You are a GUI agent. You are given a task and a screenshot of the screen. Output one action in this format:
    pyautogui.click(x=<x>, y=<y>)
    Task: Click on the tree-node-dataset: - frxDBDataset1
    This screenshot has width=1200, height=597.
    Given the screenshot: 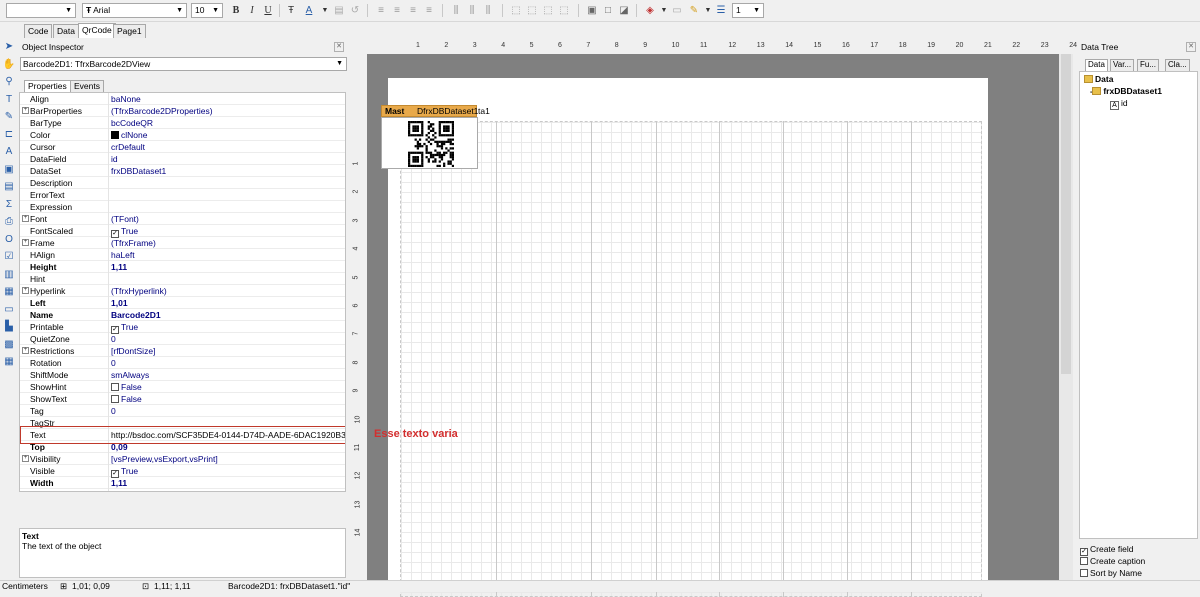 What is the action you would take?
    pyautogui.click(x=1126, y=92)
    